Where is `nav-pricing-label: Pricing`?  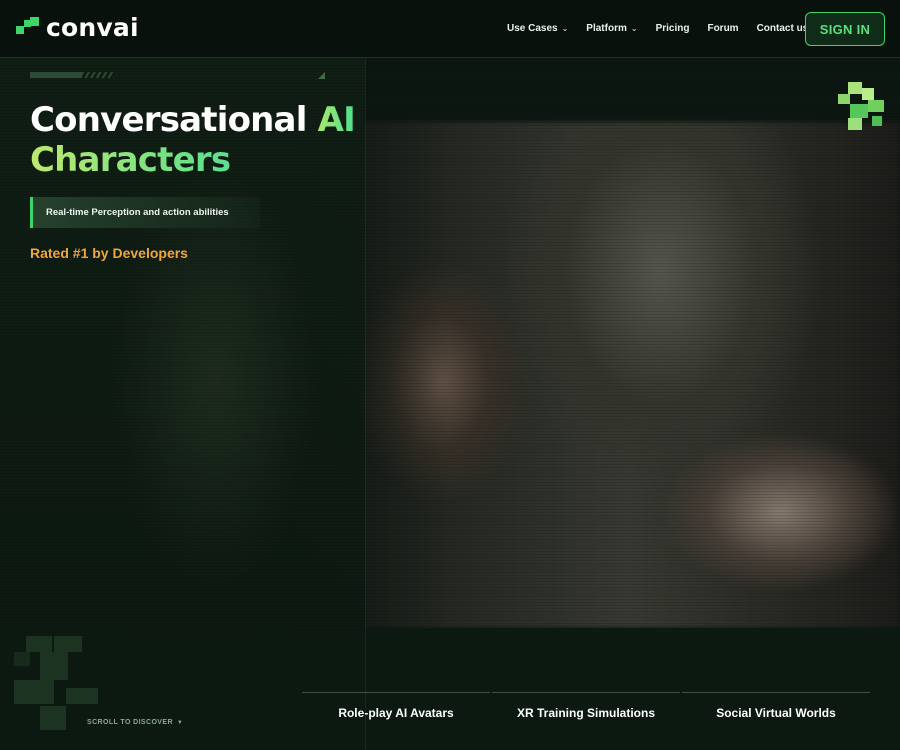 nav-pricing-label: Pricing is located at coordinates (672, 28).